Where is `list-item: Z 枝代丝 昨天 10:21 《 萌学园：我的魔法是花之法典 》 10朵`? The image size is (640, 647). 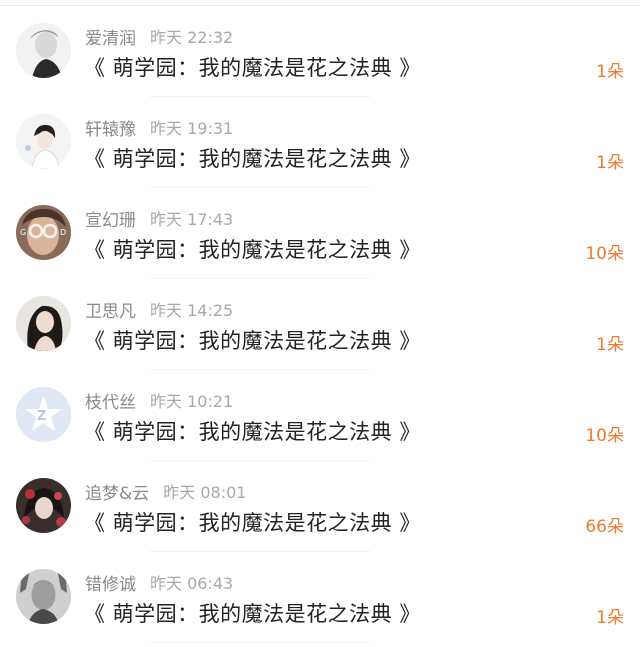
list-item: Z 枝代丝 昨天 10:21 《 萌学园：我的魔法是花之法典 》 10朵 is located at coordinates (320, 415).